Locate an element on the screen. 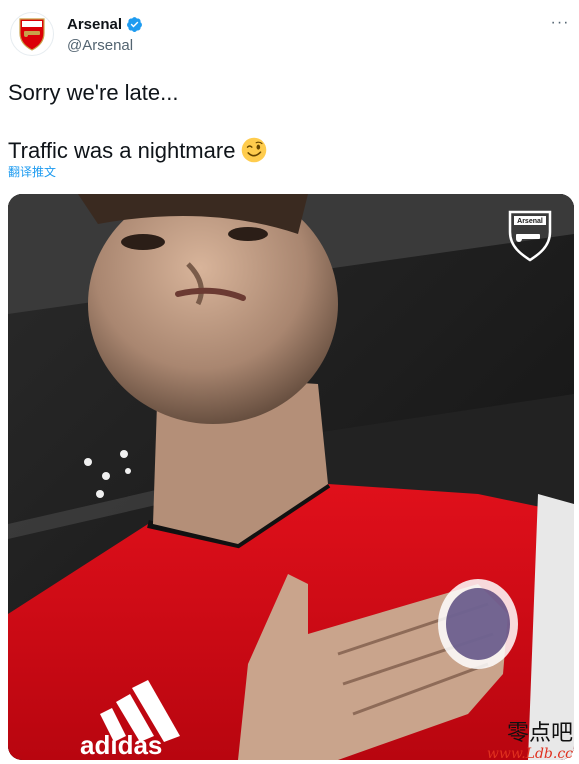 The width and height of the screenshot is (579, 764). translate-tweet-link: 翻译推文 is located at coordinates (32, 171).